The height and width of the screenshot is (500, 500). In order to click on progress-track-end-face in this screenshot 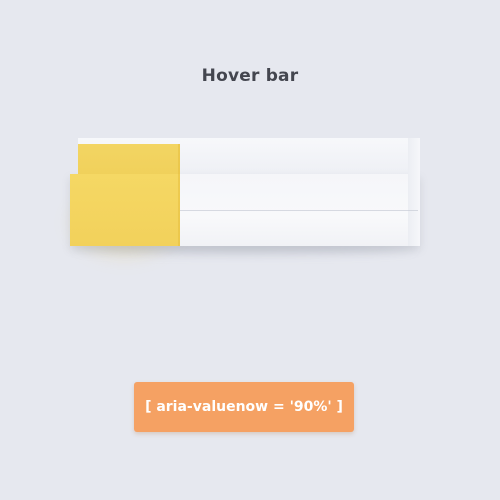, I will do `click(414, 192)`.